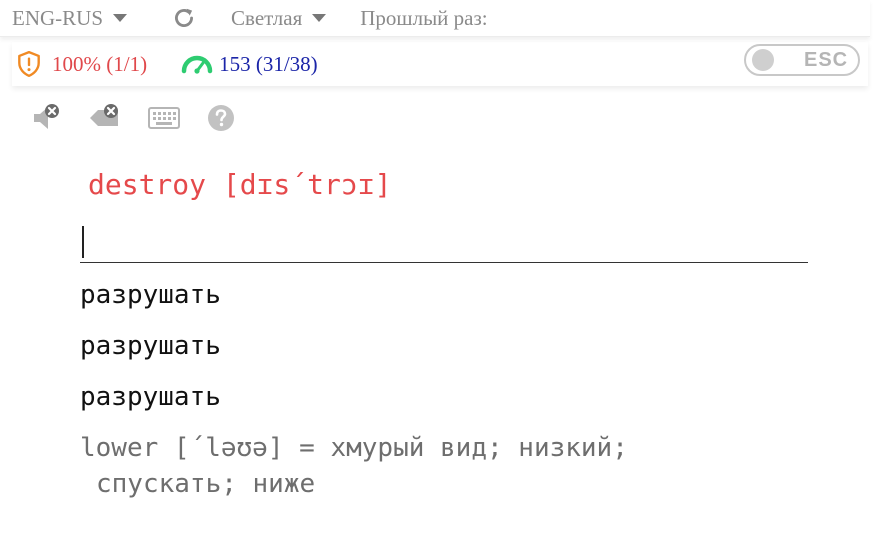 This screenshot has width=884, height=540. Describe the element at coordinates (763, 60) in the screenshot. I see `toggle-knob` at that location.